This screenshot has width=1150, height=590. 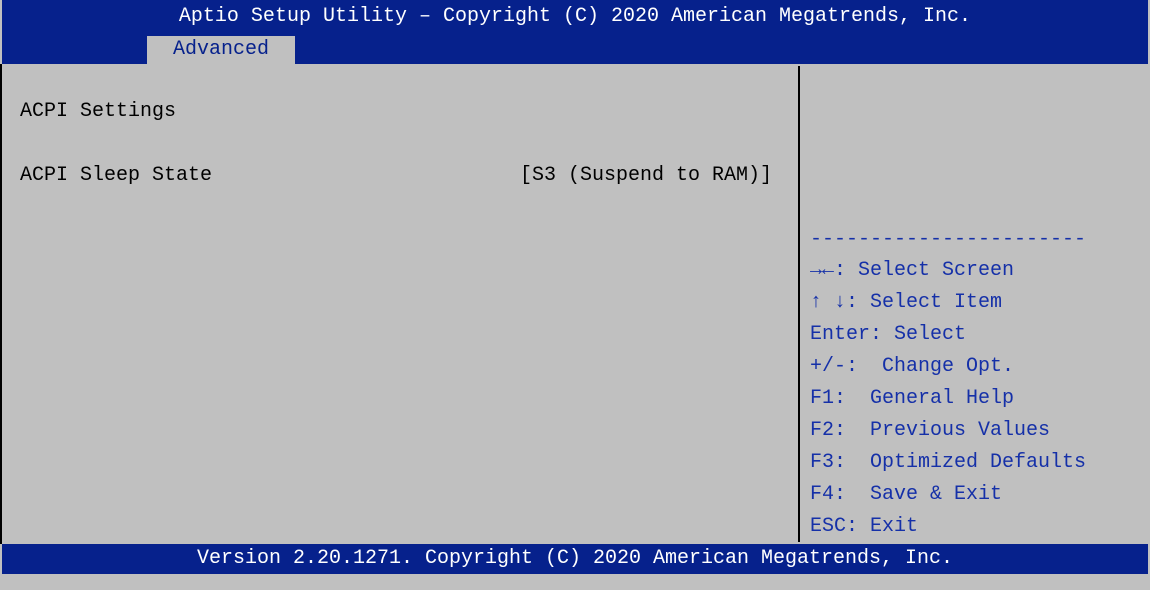 What do you see at coordinates (98, 111) in the screenshot?
I see `section-heading: ACPI Settings` at bounding box center [98, 111].